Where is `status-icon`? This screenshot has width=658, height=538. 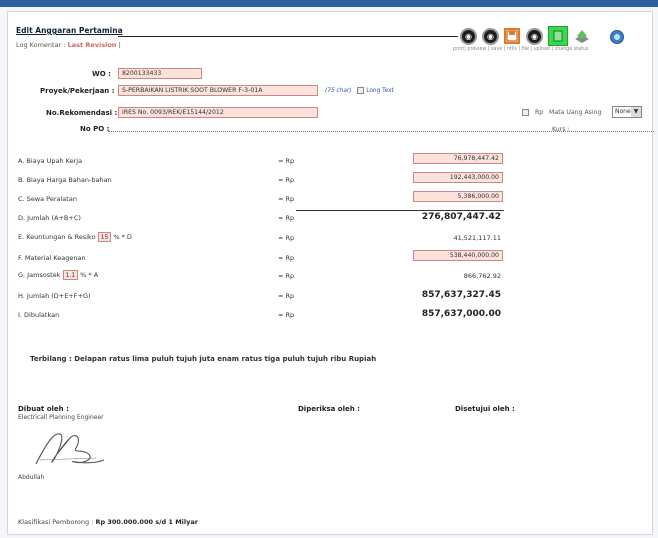 status-icon is located at coordinates (617, 37).